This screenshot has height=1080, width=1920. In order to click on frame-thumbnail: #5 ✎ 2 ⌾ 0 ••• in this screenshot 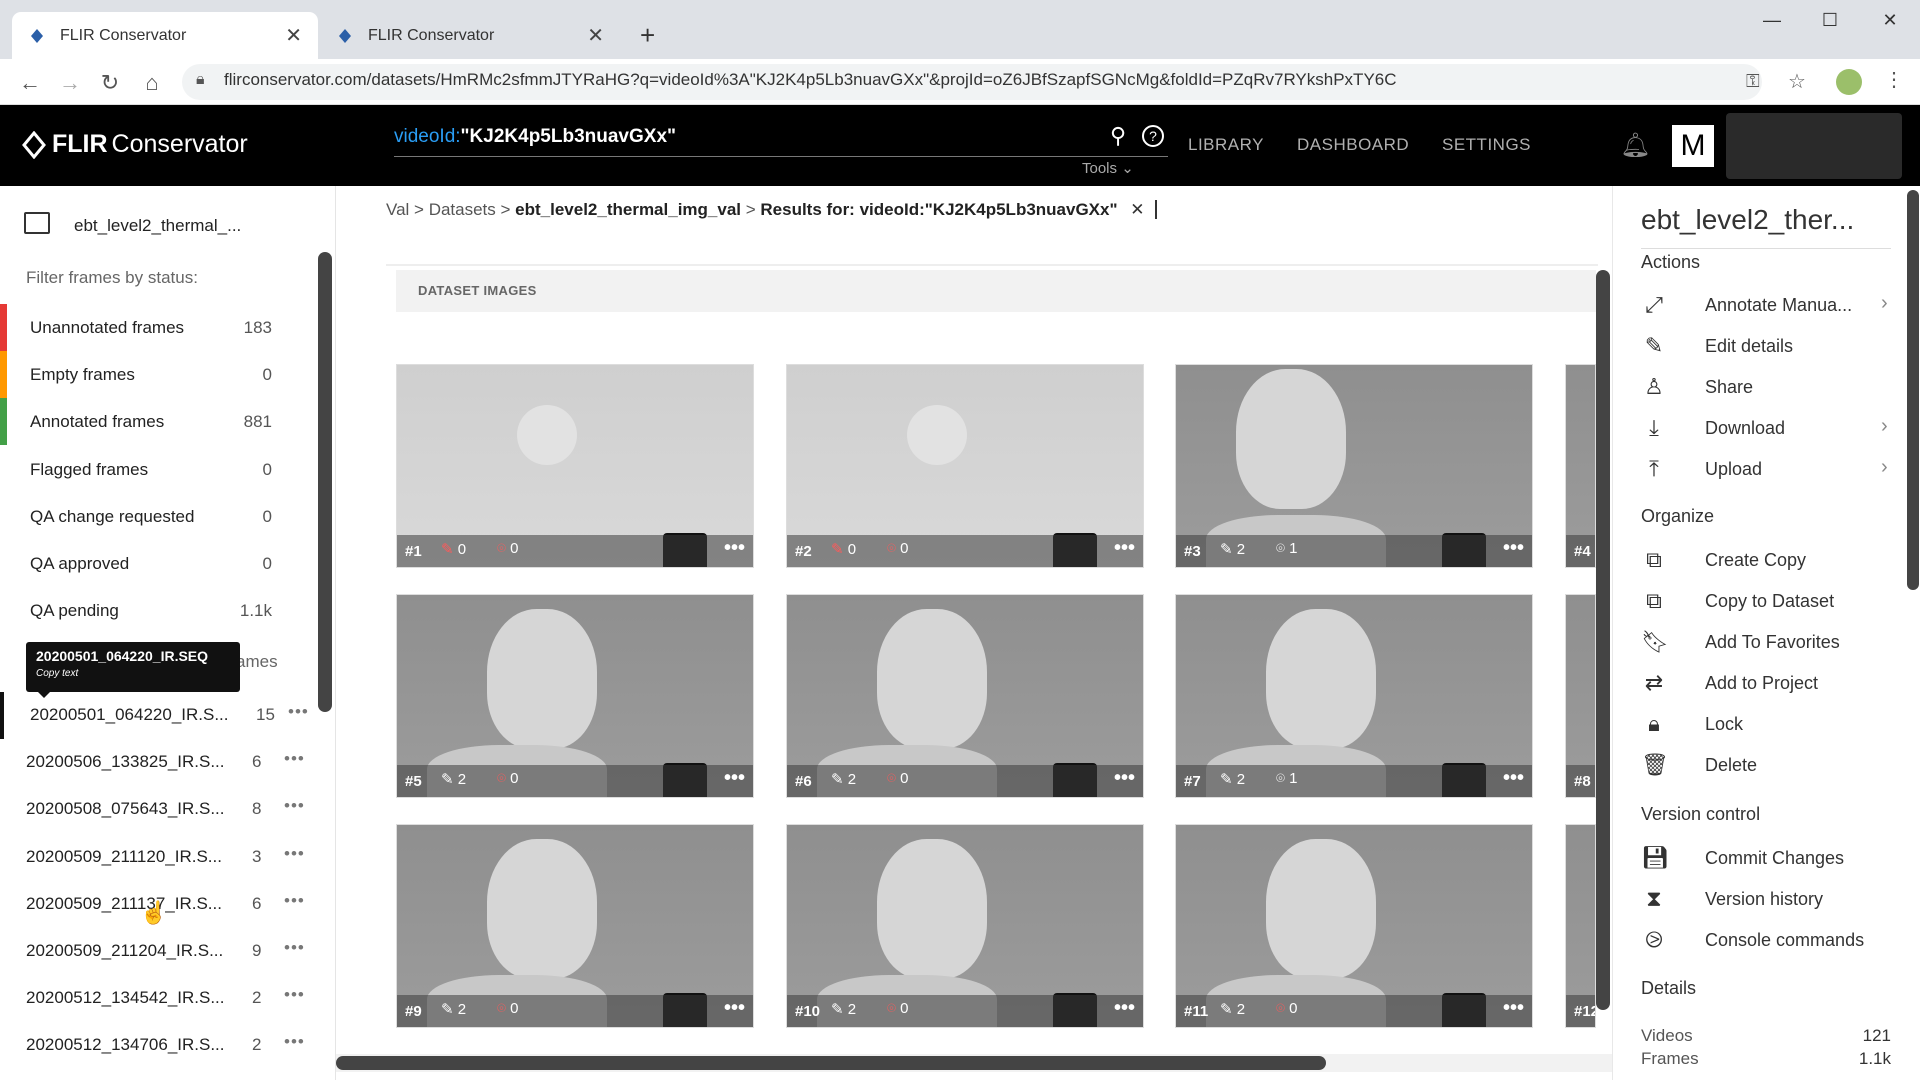, I will do `click(575, 696)`.